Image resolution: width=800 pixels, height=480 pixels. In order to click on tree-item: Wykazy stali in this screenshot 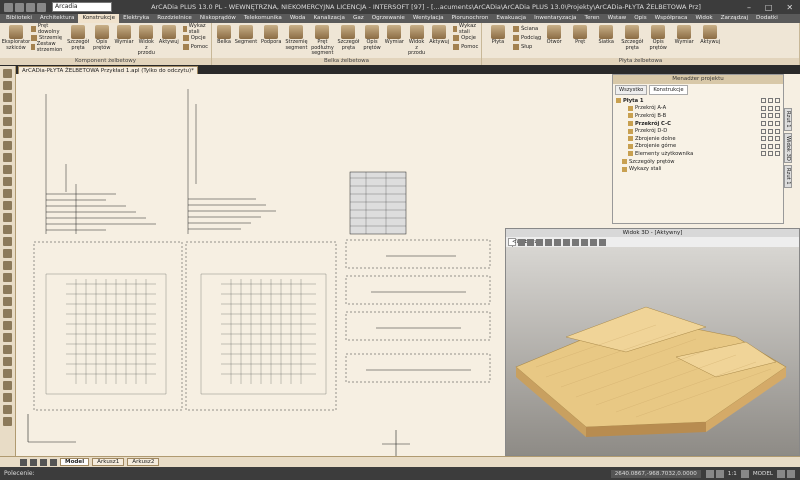, I will do `click(698, 169)`.